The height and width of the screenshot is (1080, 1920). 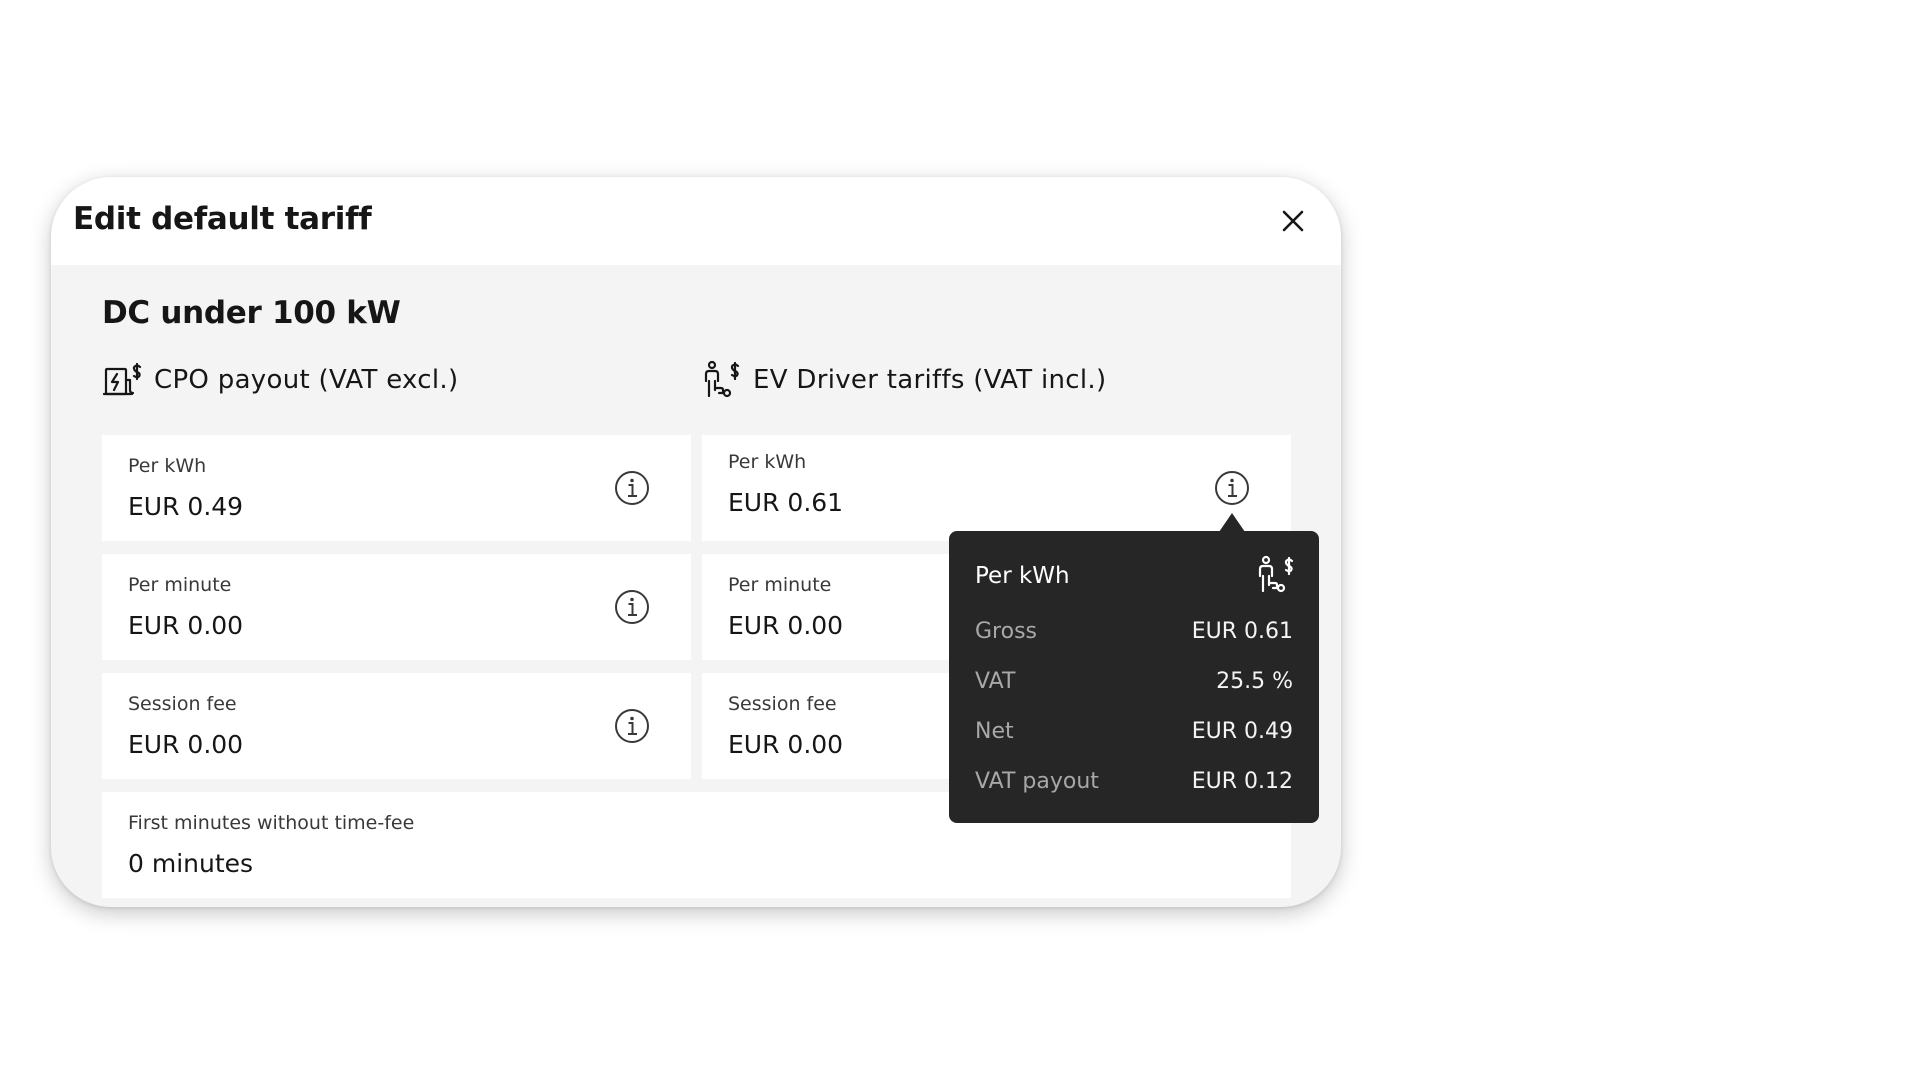 What do you see at coordinates (995, 681) in the screenshot?
I see `tooltip-row-key: VAT` at bounding box center [995, 681].